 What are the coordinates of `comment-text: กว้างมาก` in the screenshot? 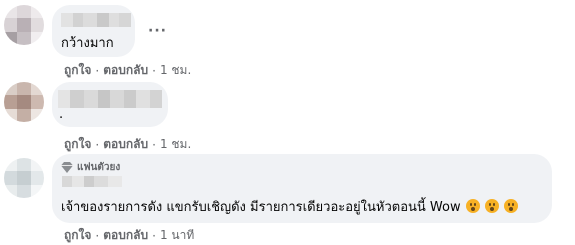 It's located at (87, 43).